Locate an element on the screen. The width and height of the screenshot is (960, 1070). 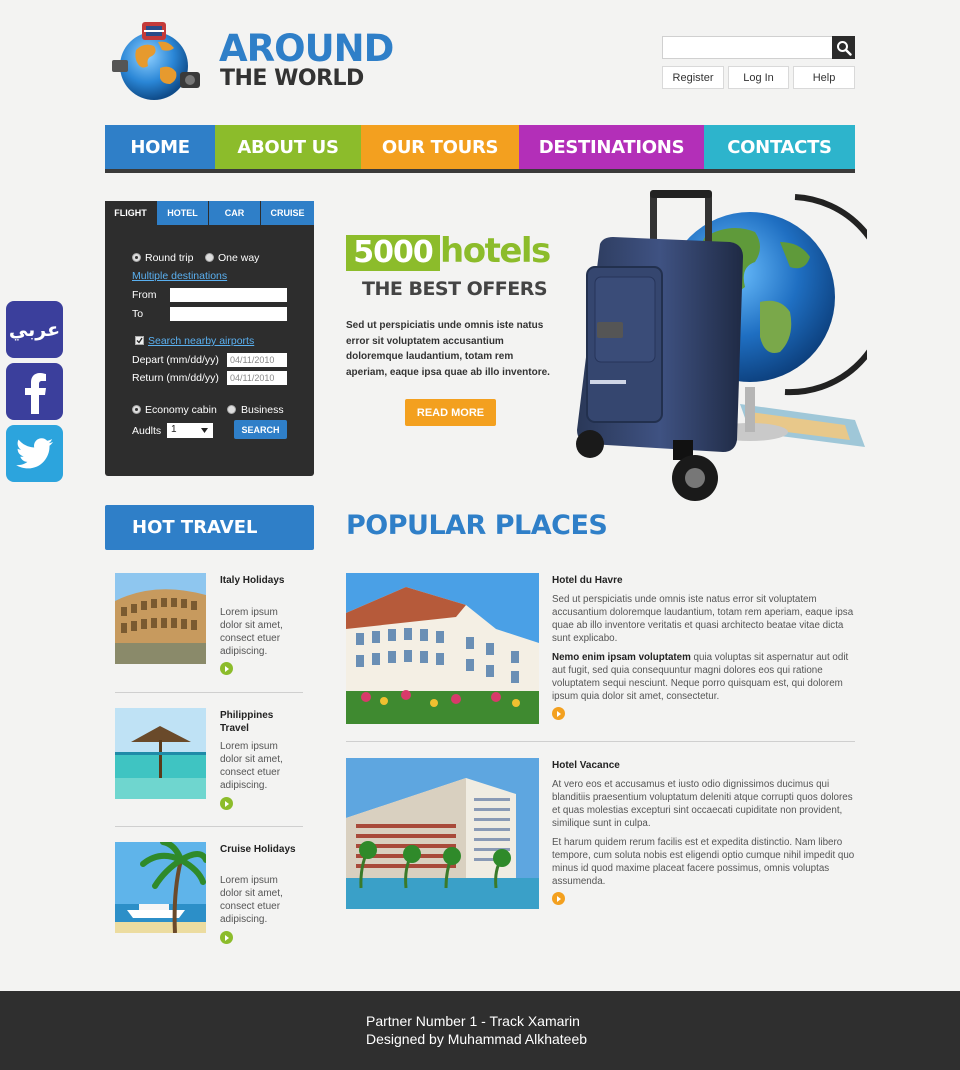
place-paragraph-bold: Nemo enim ipsam voluptatem is located at coordinates (621, 657).